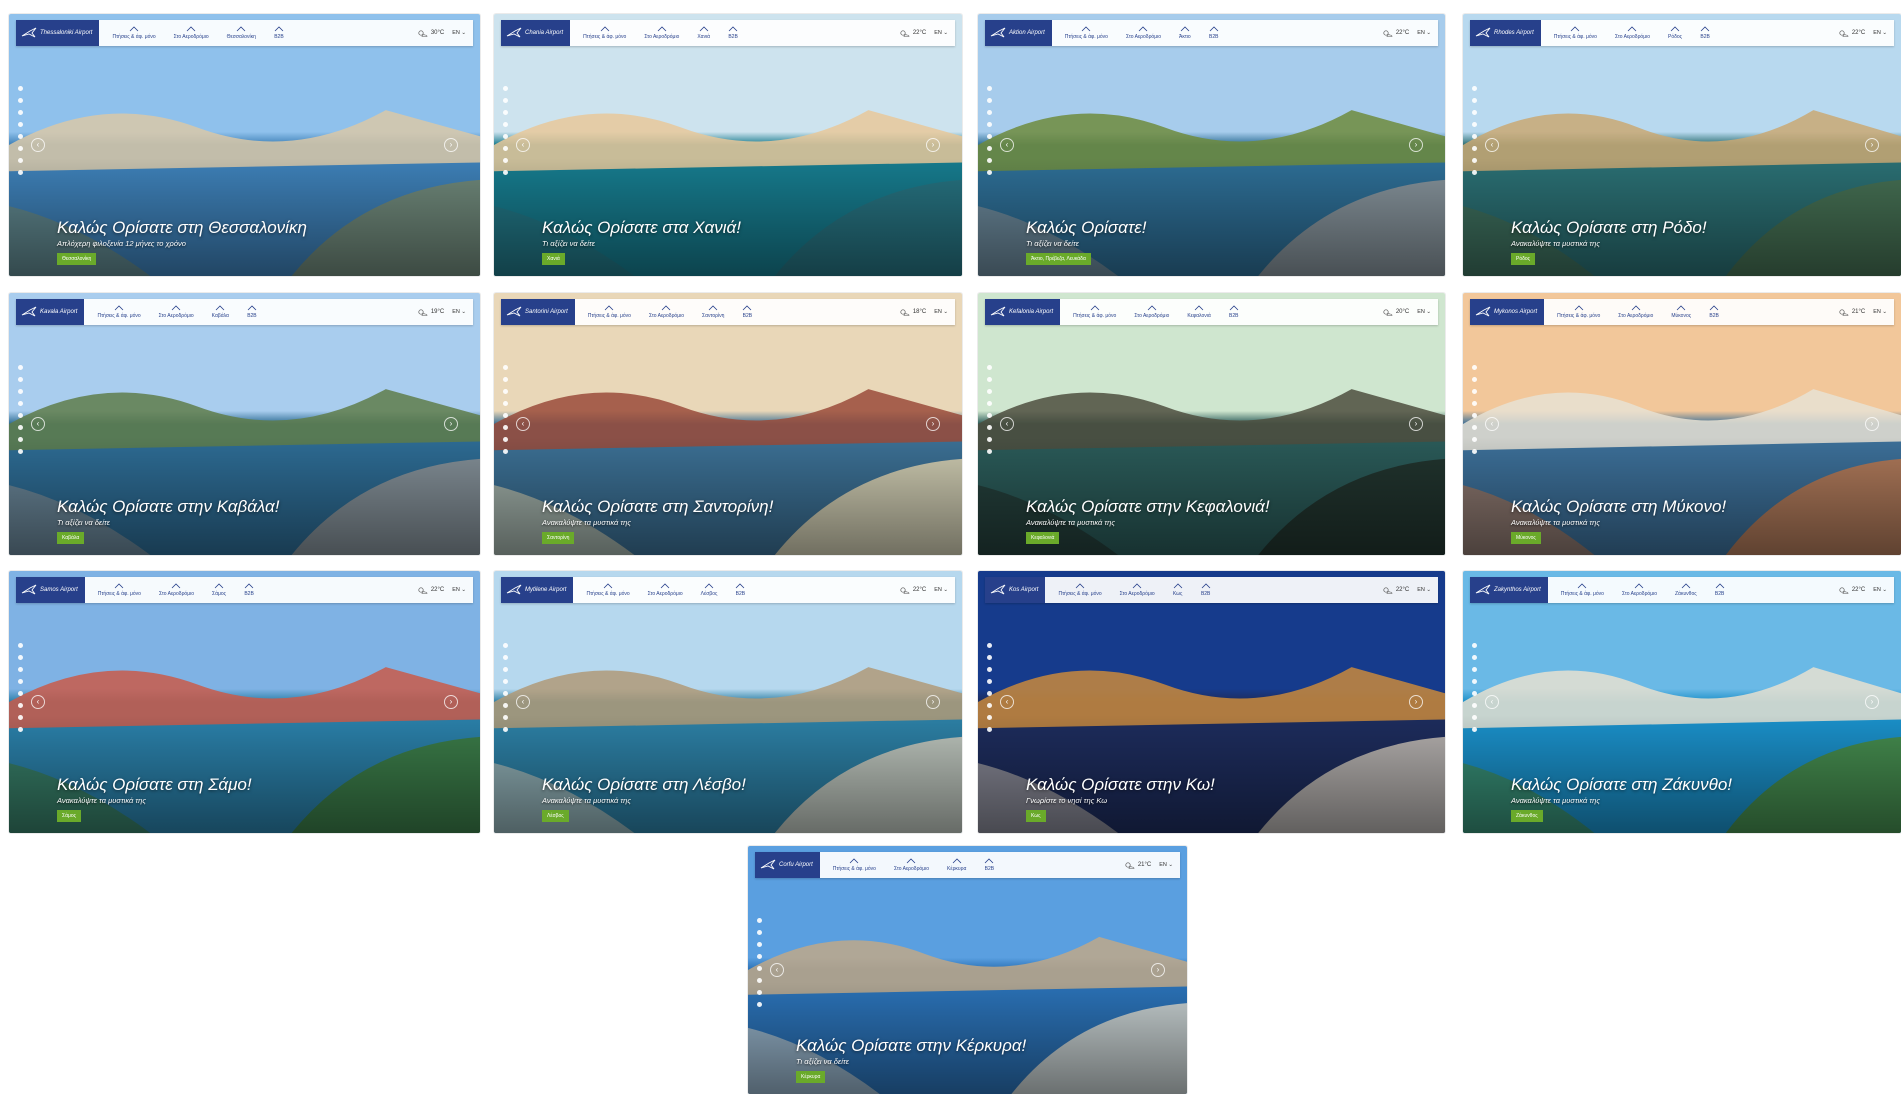 This screenshot has width=1901, height=1094. Describe the element at coordinates (50, 590) in the screenshot. I see `airport-logo: Samos Airport` at that location.